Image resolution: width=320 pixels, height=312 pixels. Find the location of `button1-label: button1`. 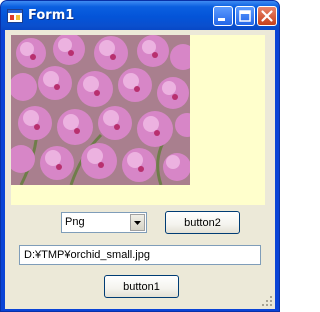

button1-label: button1 is located at coordinates (141, 286).